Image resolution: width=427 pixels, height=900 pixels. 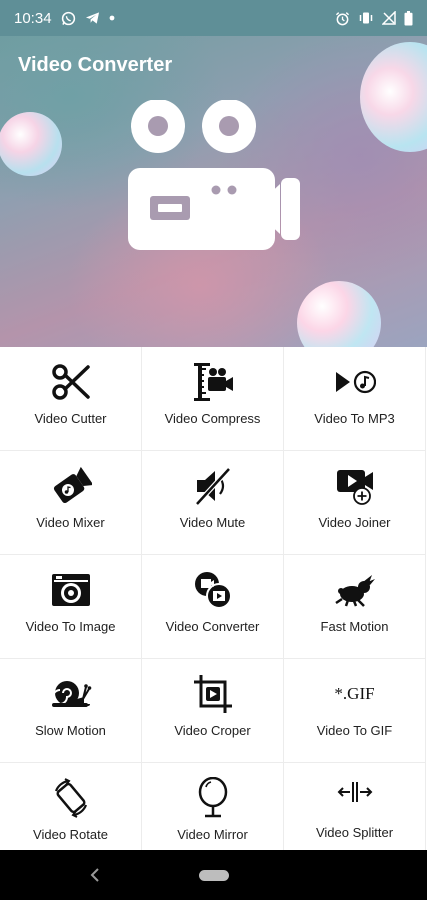 I want to click on tile-label: Video Mirror, so click(x=212, y=834).